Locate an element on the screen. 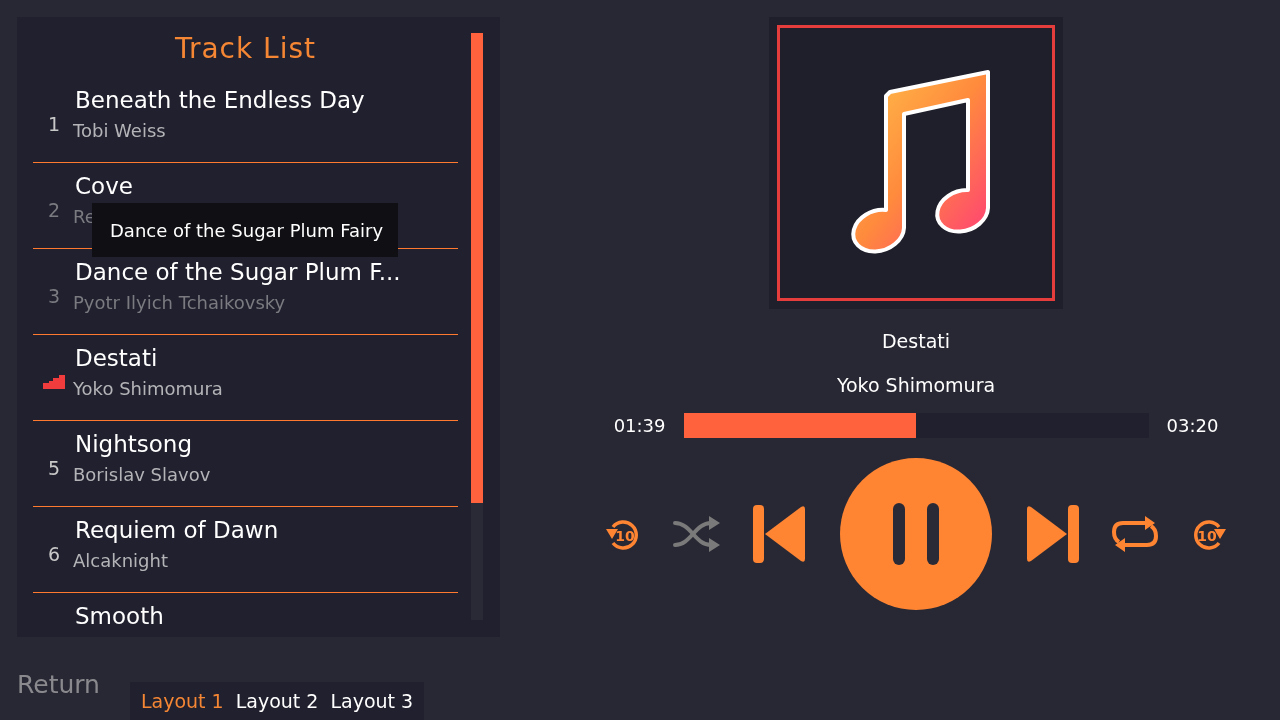 The image size is (1280, 720). track-title: Cove is located at coordinates (104, 186).